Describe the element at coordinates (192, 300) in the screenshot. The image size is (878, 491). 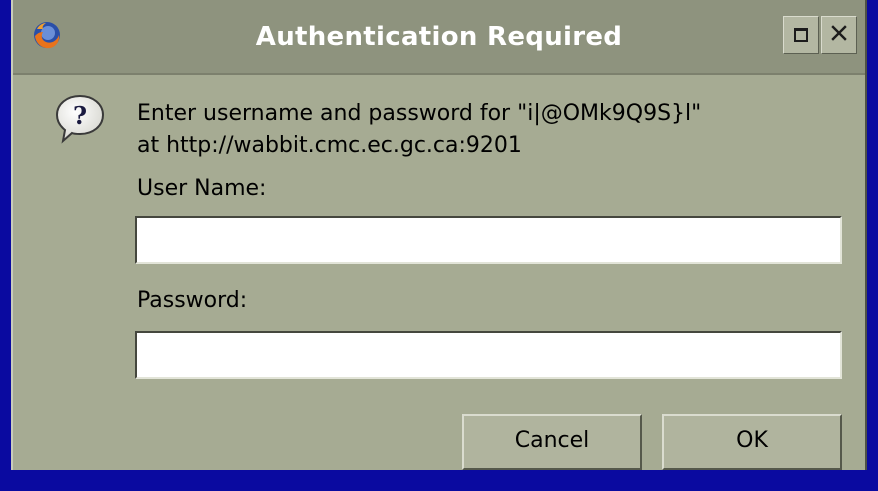
I see `password-label: Password:` at that location.